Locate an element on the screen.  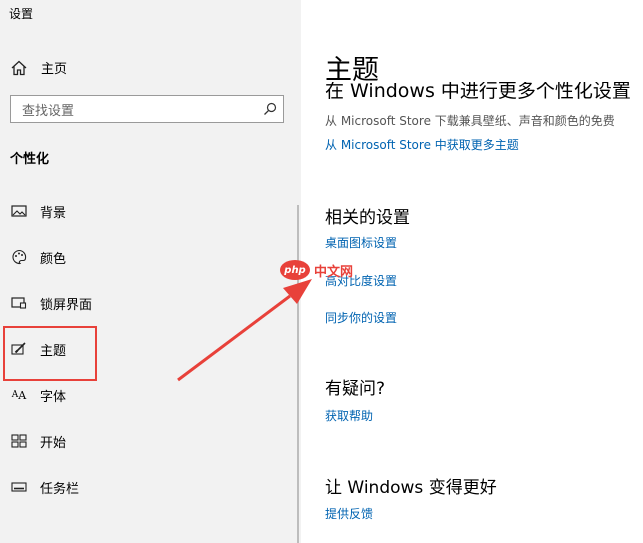
search-placeholder: 查找设置 is located at coordinates (48, 111).